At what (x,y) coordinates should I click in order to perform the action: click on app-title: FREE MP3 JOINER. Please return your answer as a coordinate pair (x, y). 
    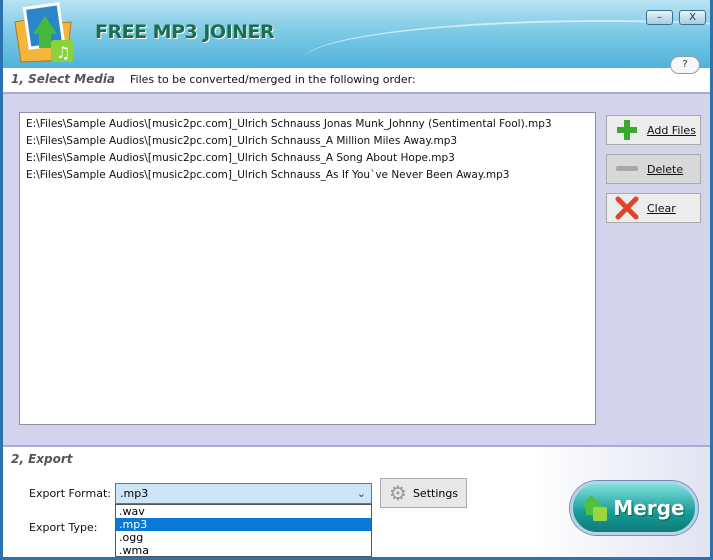
    Looking at the image, I should click on (185, 32).